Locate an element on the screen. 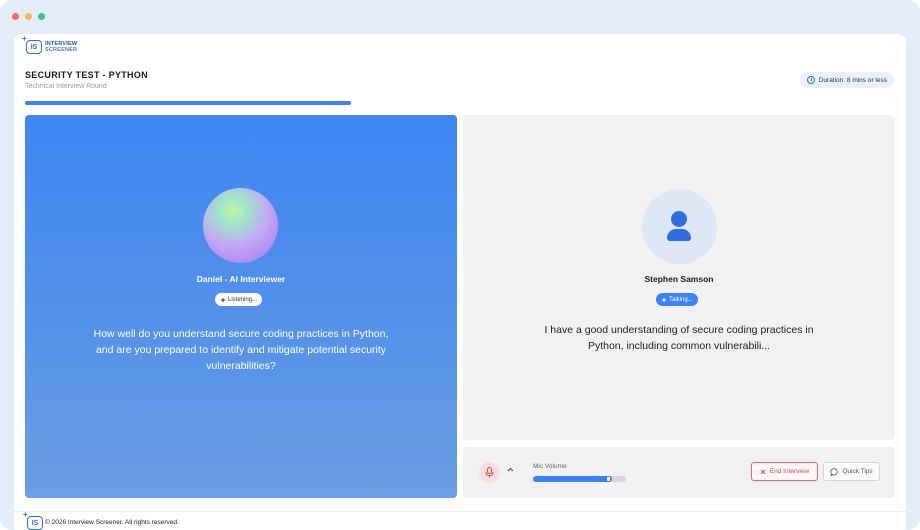 The width and height of the screenshot is (920, 530). end-interview-button: End Interview is located at coordinates (784, 471).